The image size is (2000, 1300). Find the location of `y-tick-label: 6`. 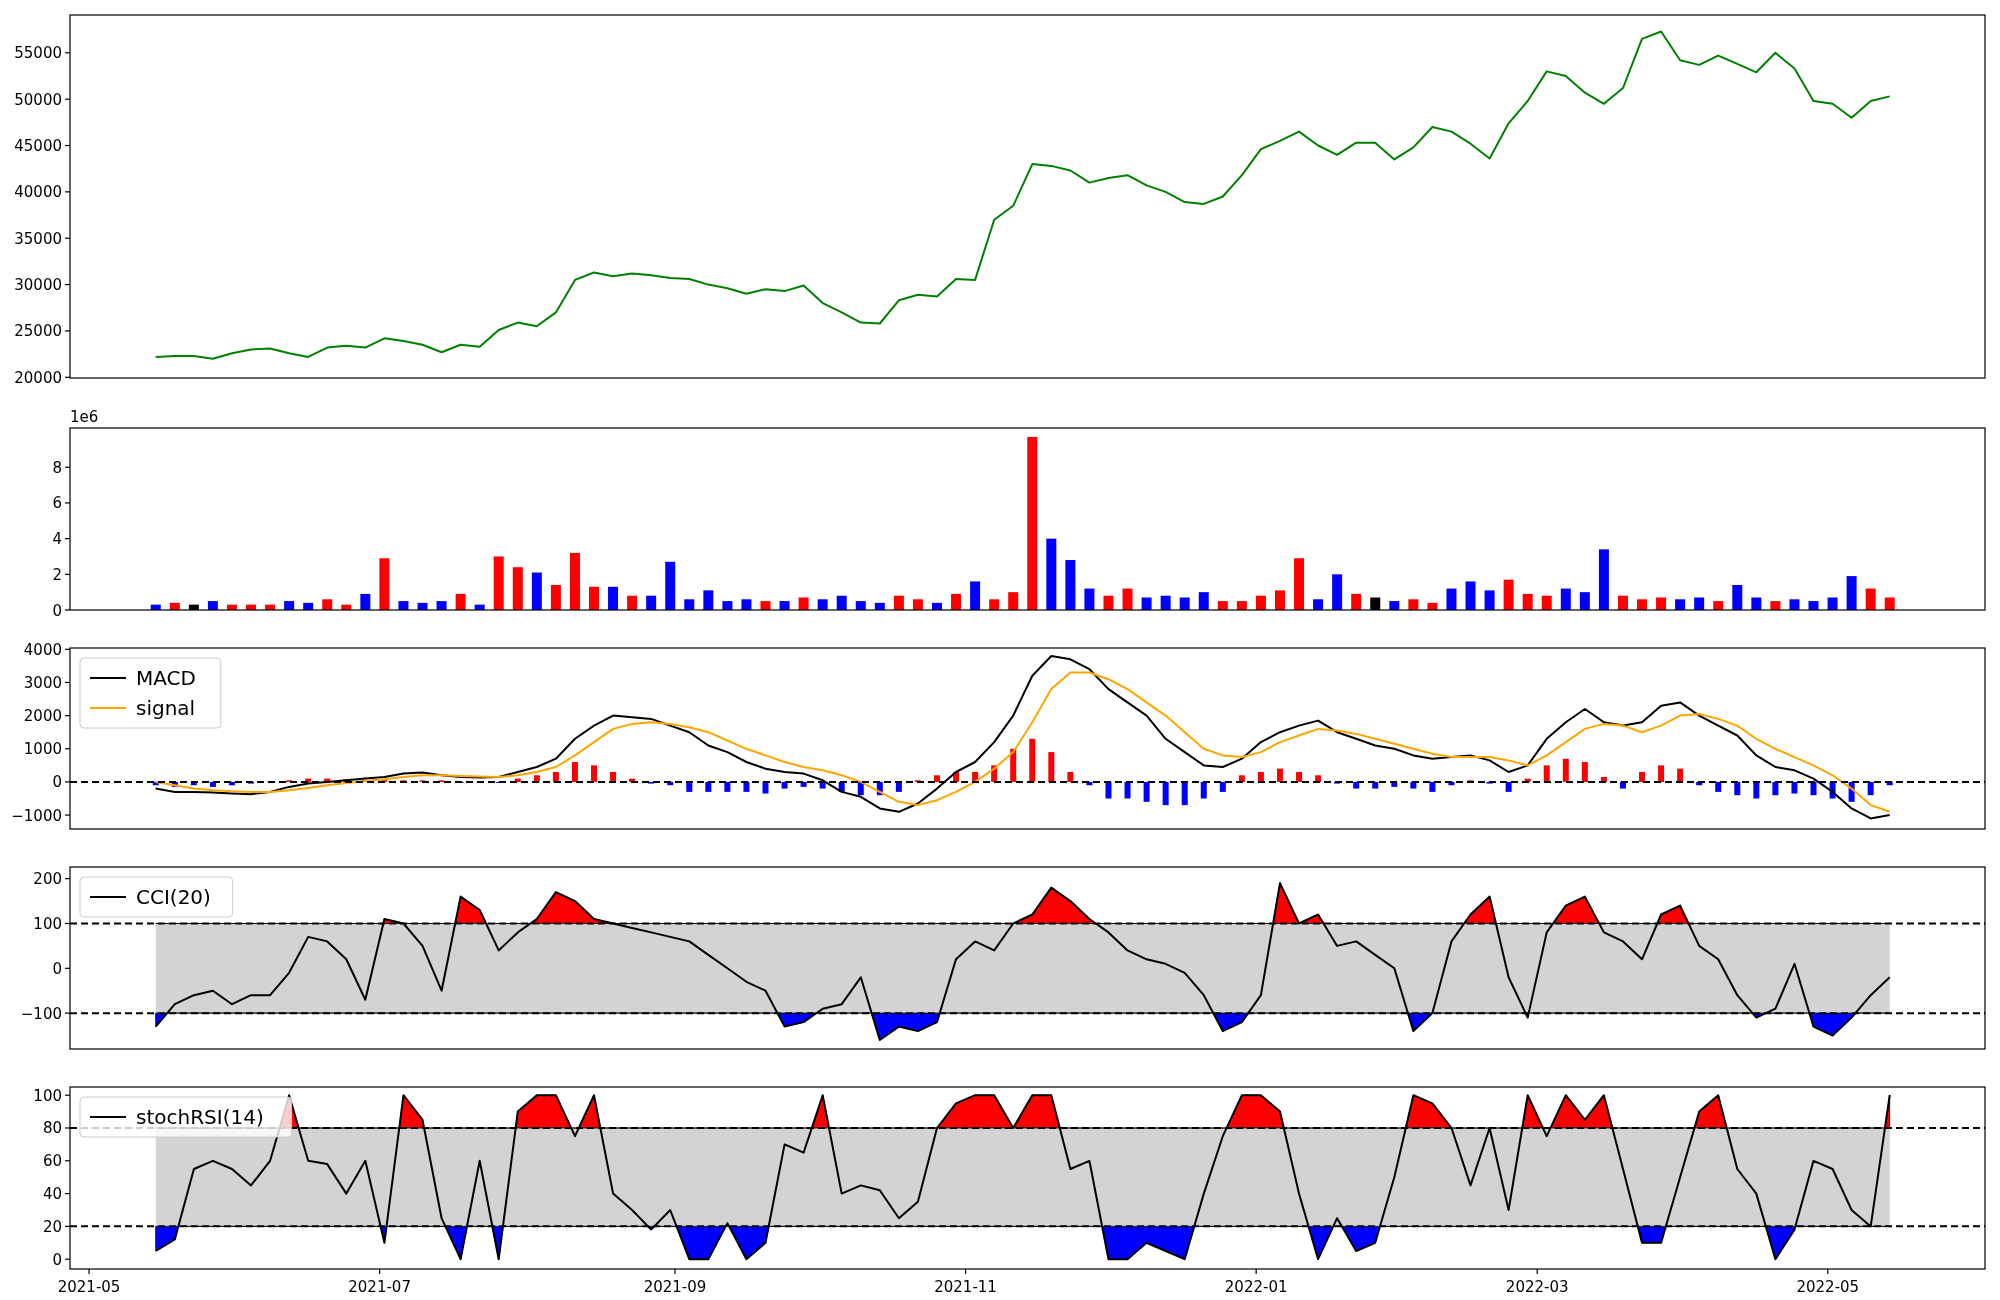

y-tick-label: 6 is located at coordinates (57, 503).